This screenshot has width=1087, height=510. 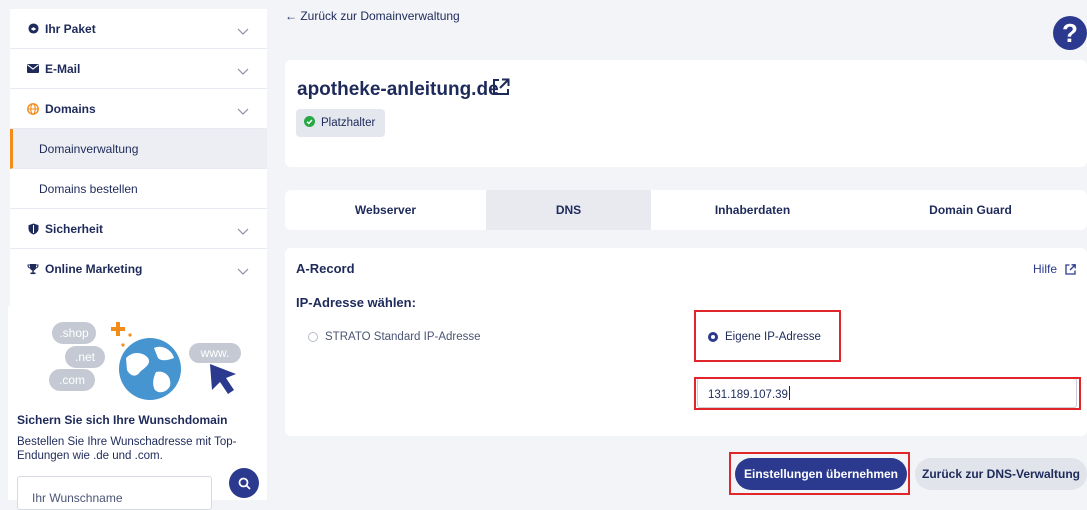 I want to click on radio-unchecked, so click(x=313, y=337).